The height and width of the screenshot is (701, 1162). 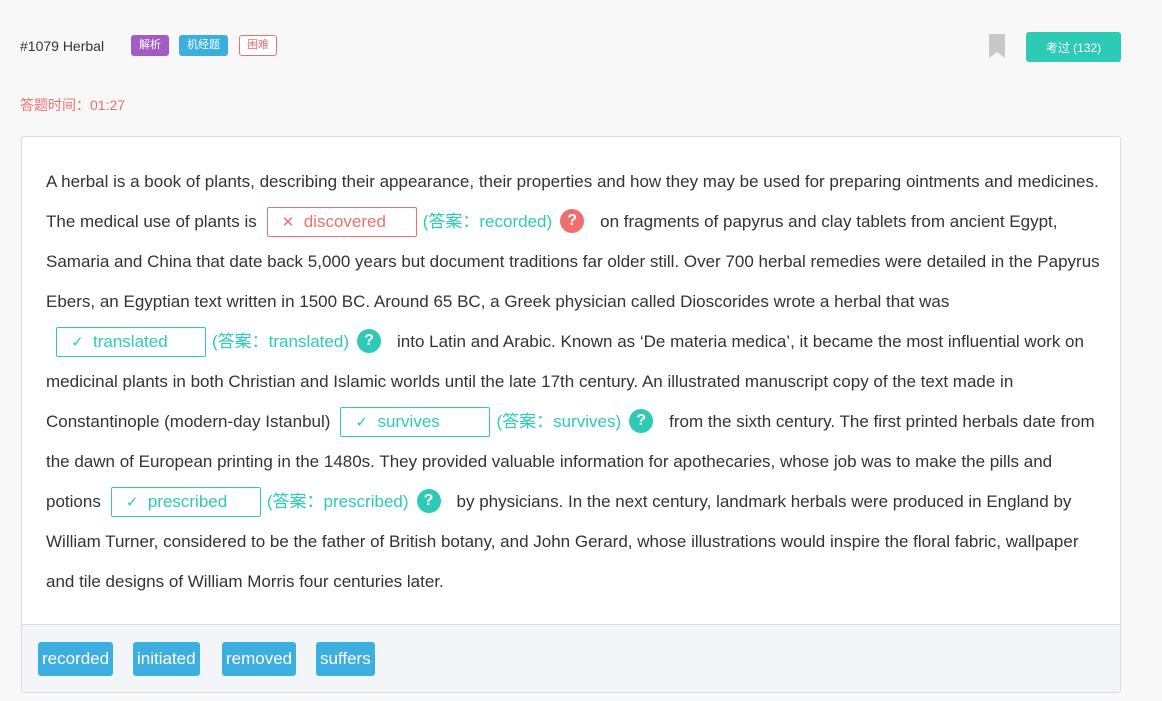 I want to click on blank-1-correct-answer: (答案：recorded), so click(x=487, y=221).